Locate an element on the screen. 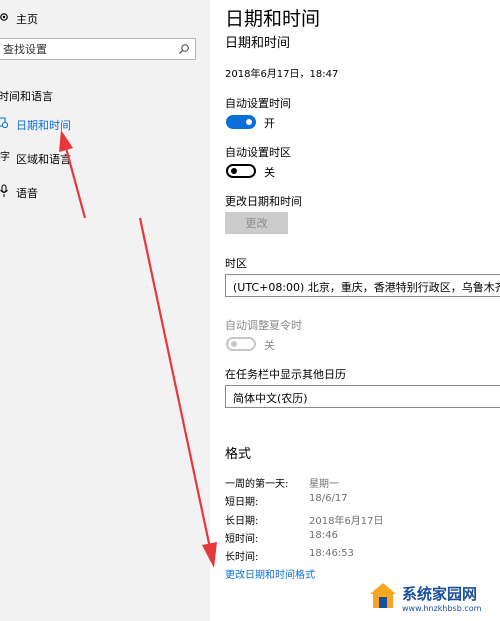 The height and width of the screenshot is (621, 500). watermark: 系统家园网 www.hnzkhbsb.com is located at coordinates (431, 598).